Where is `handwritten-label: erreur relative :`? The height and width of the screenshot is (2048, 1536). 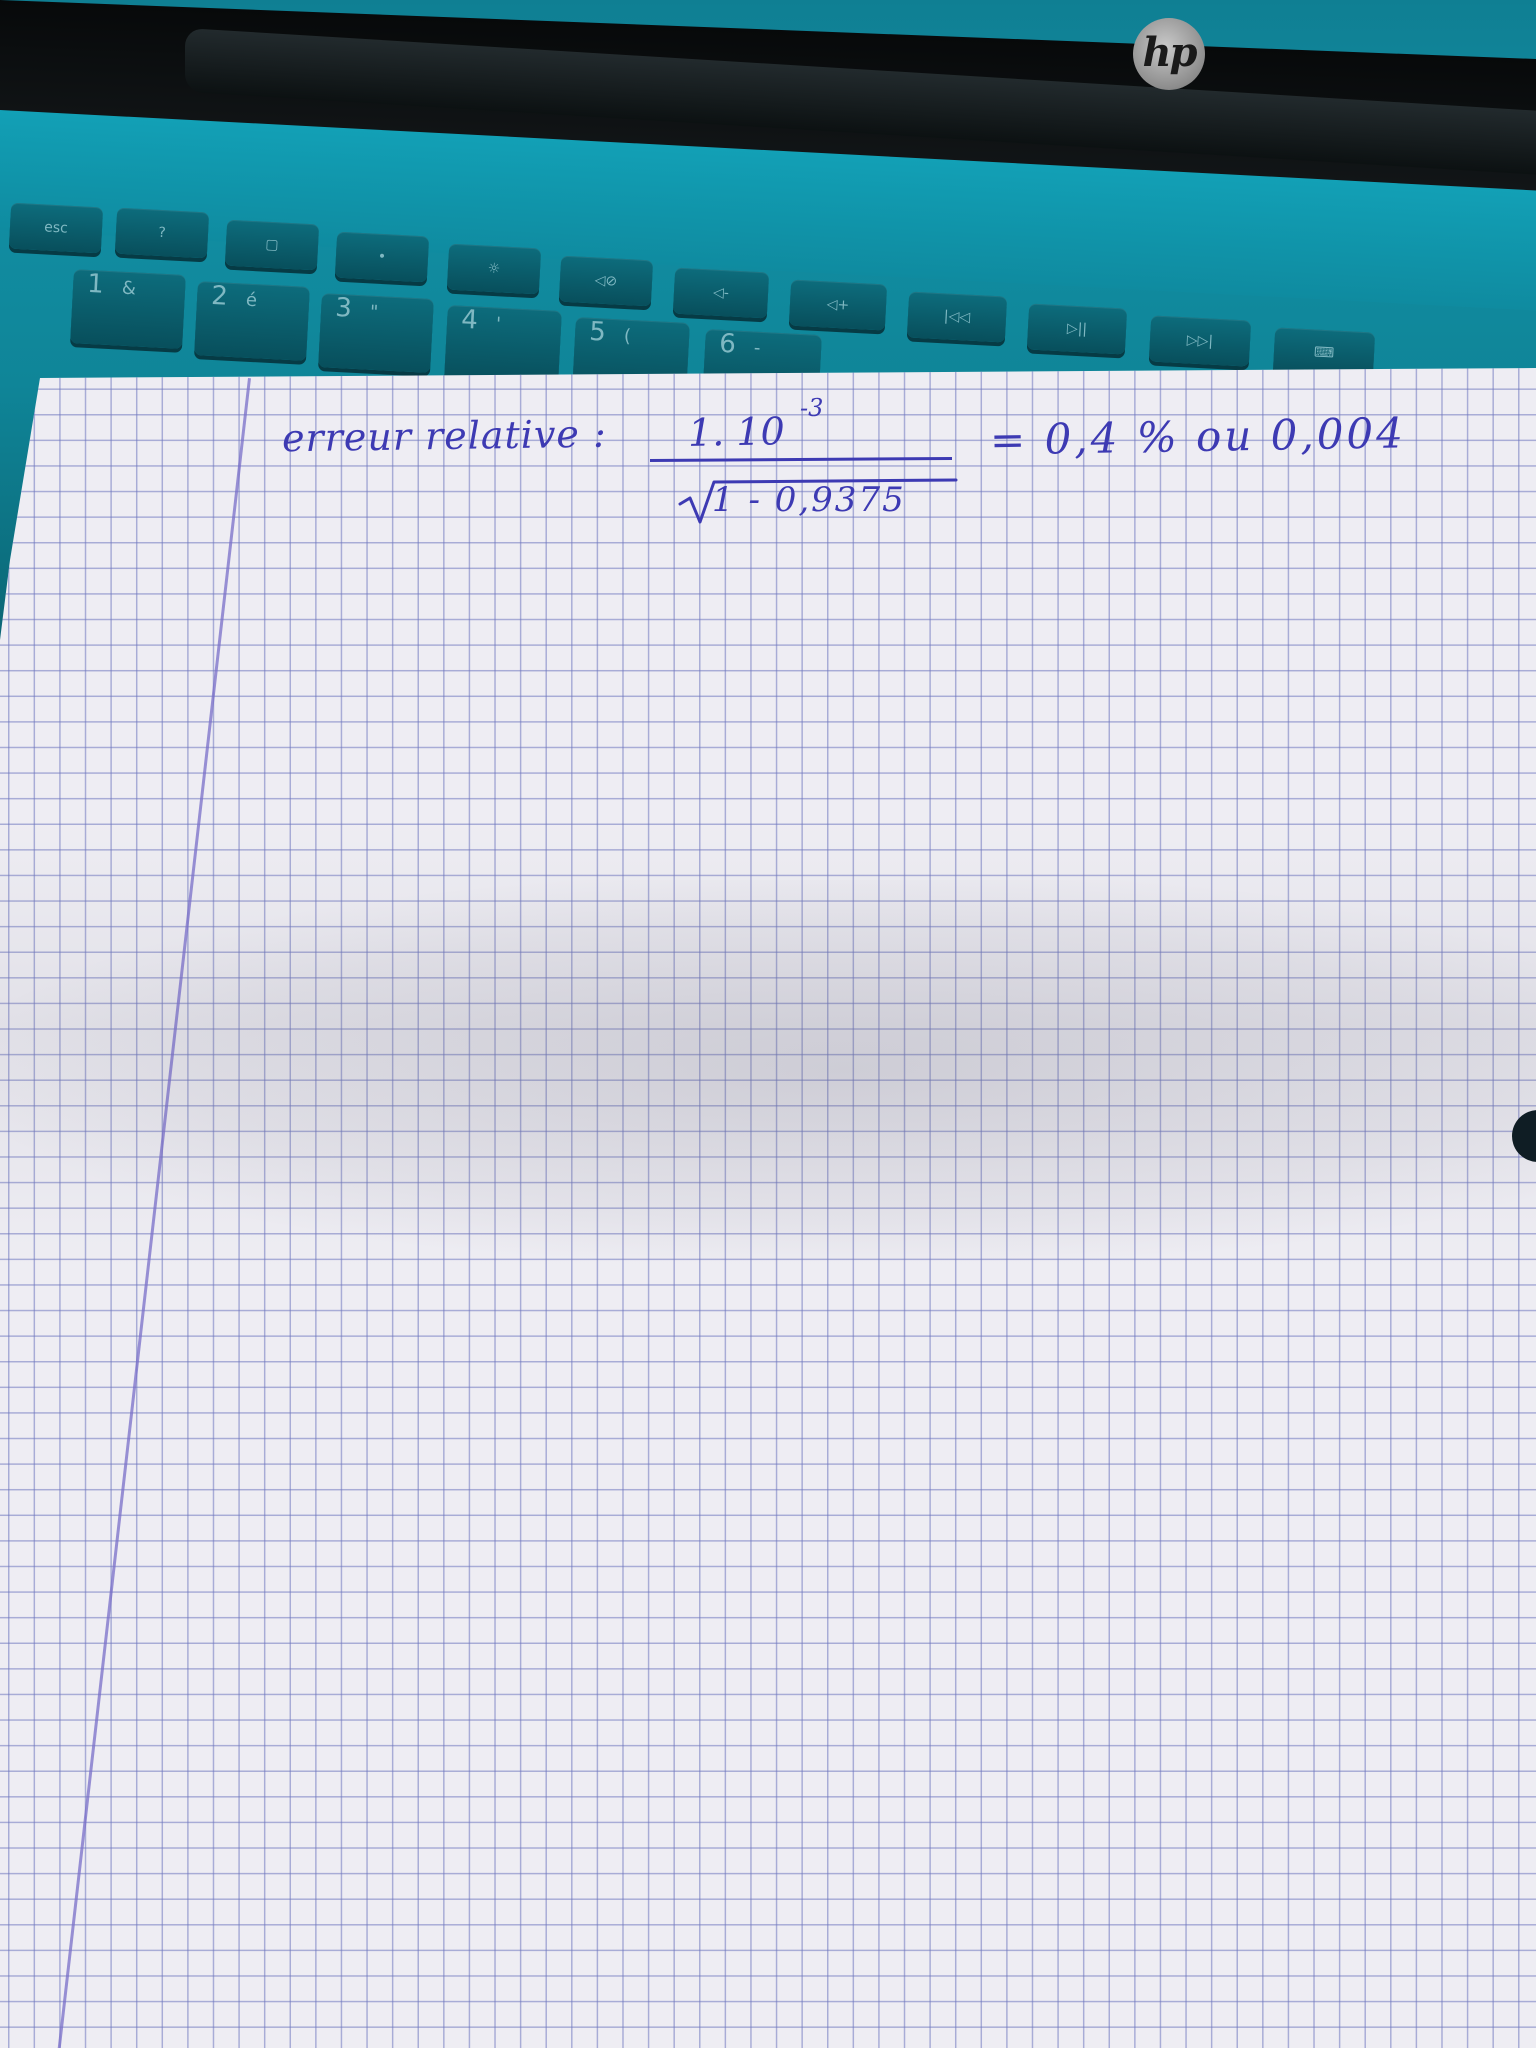 handwritten-label: erreur relative : is located at coordinates (444, 436).